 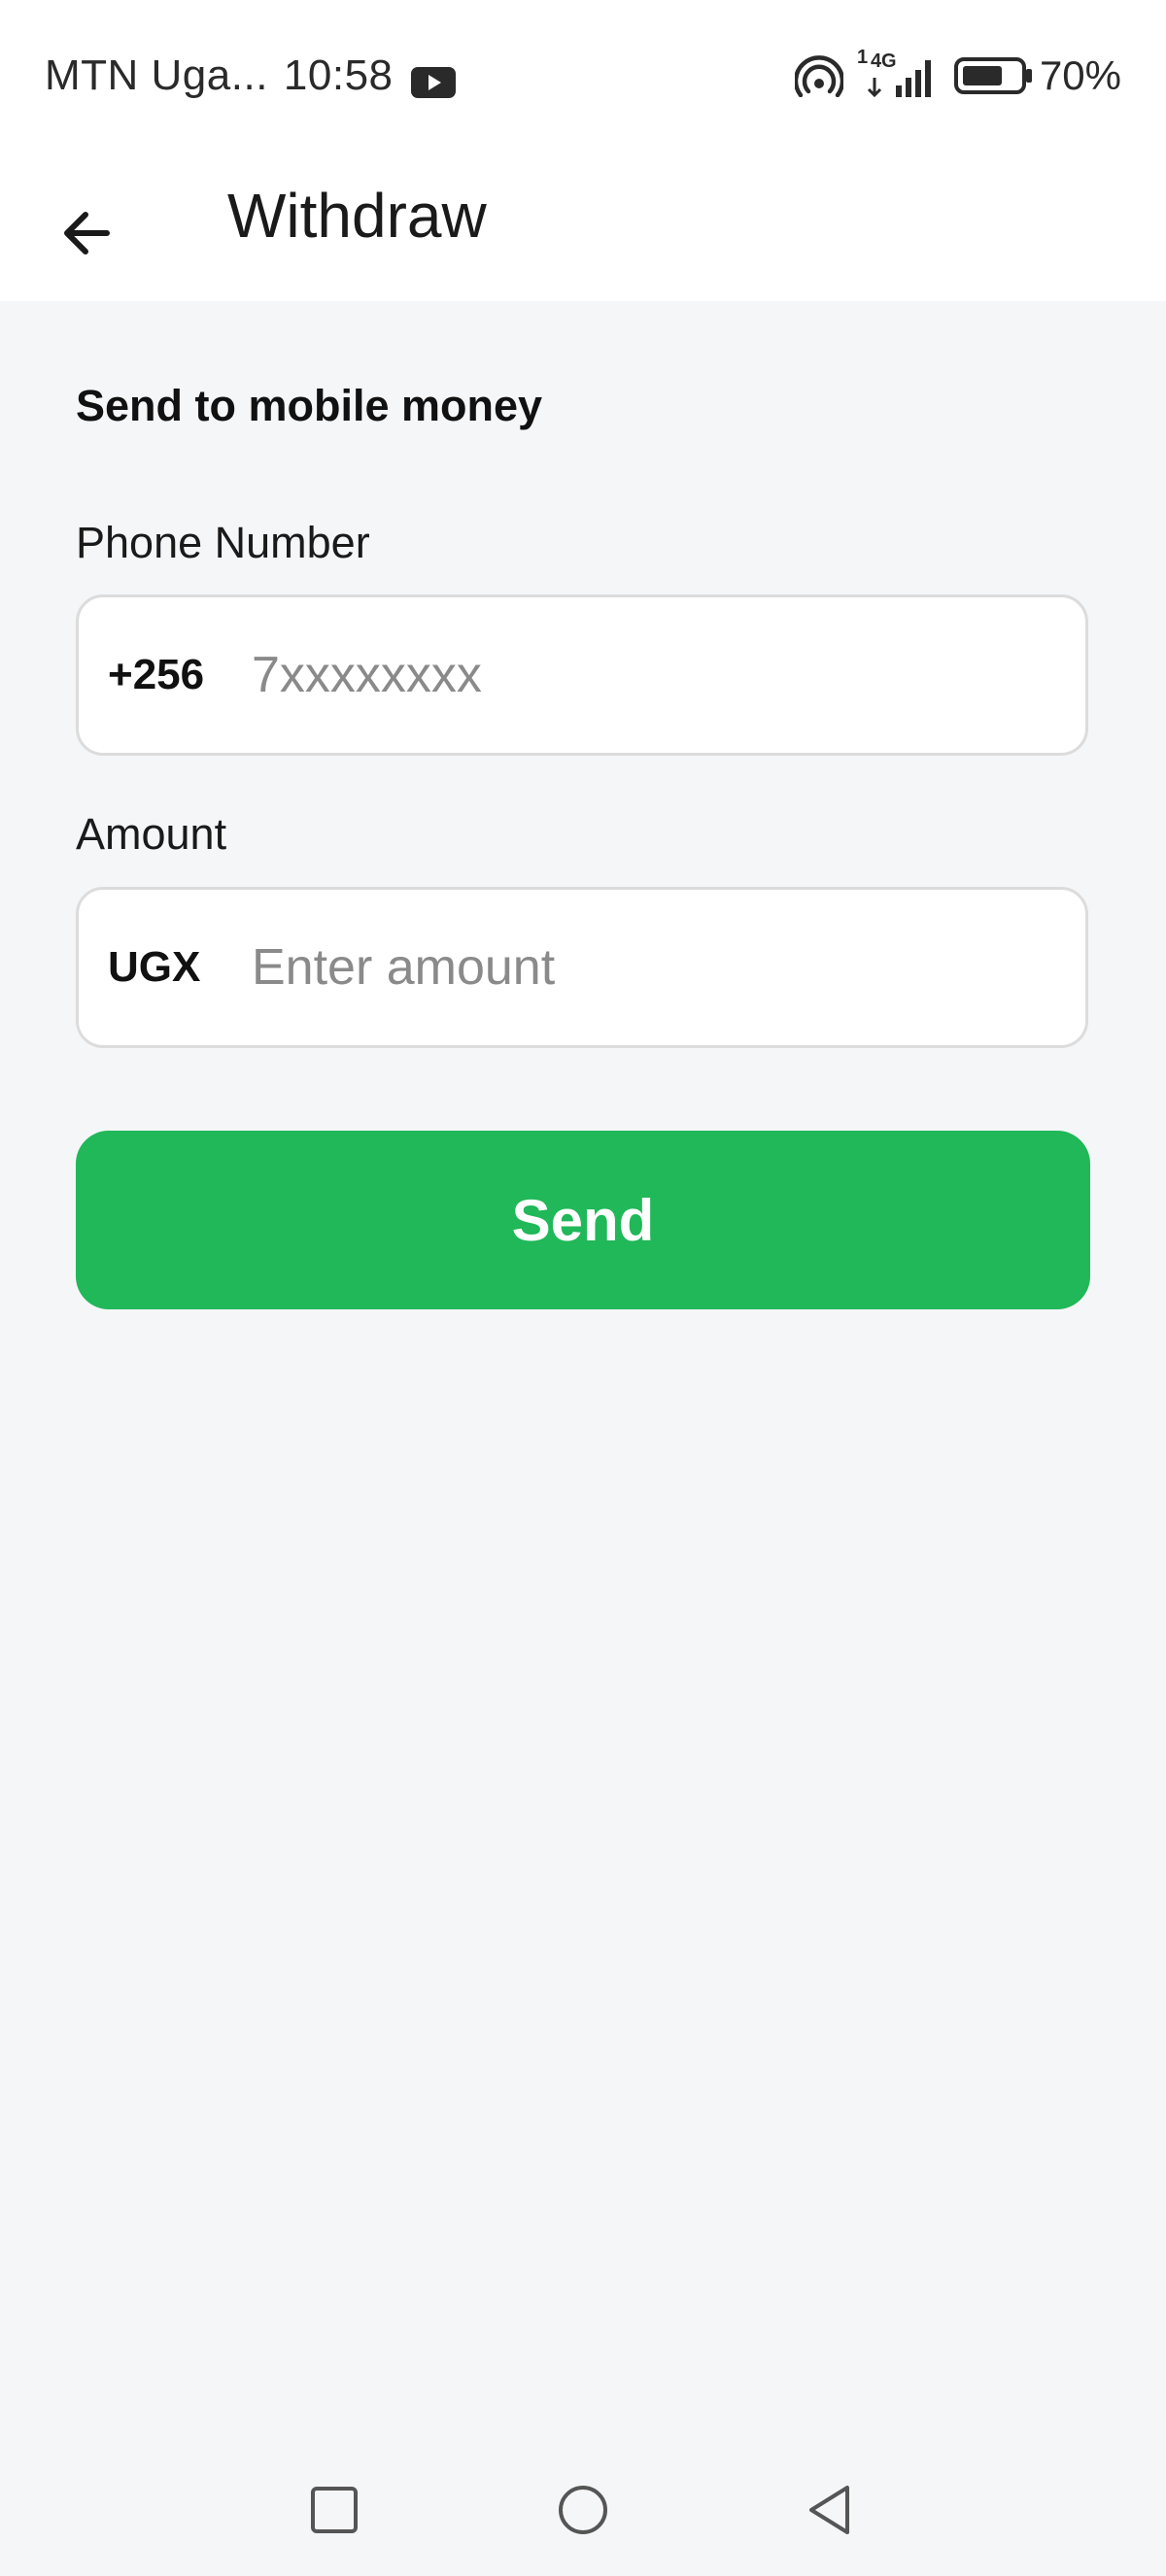 What do you see at coordinates (818, 75) in the screenshot?
I see `hotspot-icon` at bounding box center [818, 75].